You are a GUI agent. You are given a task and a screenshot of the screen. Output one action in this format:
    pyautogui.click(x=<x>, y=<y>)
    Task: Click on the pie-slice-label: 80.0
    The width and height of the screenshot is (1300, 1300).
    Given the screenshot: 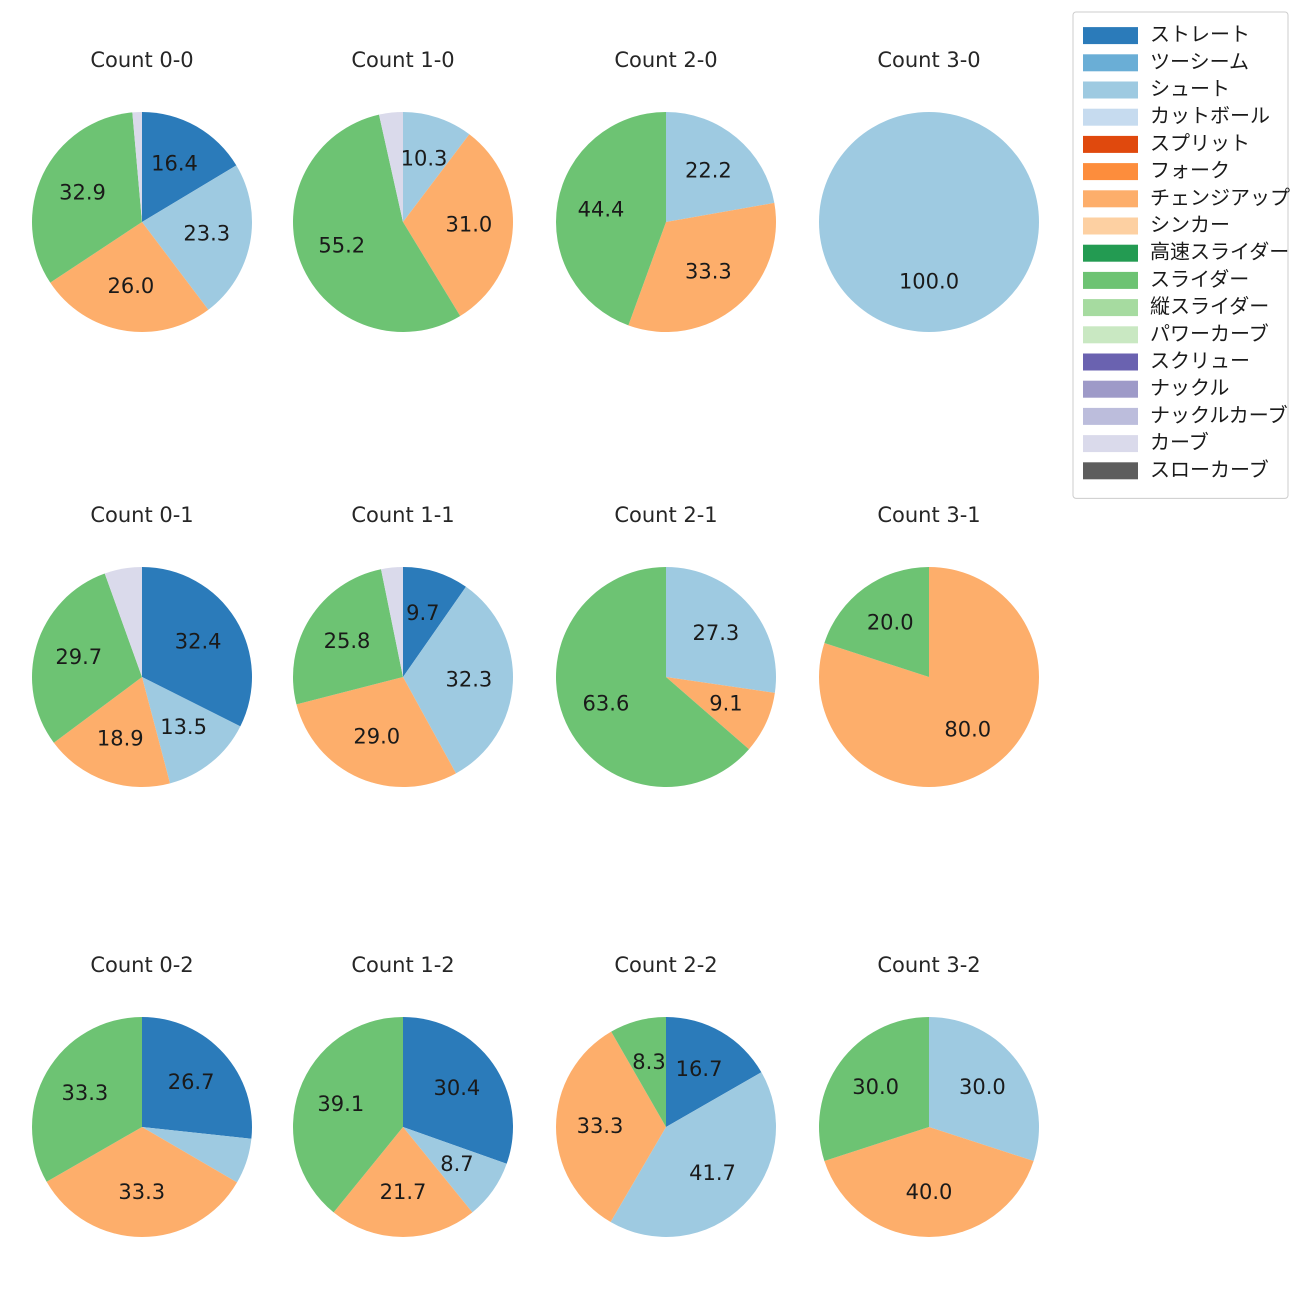 What is the action you would take?
    pyautogui.click(x=967, y=729)
    